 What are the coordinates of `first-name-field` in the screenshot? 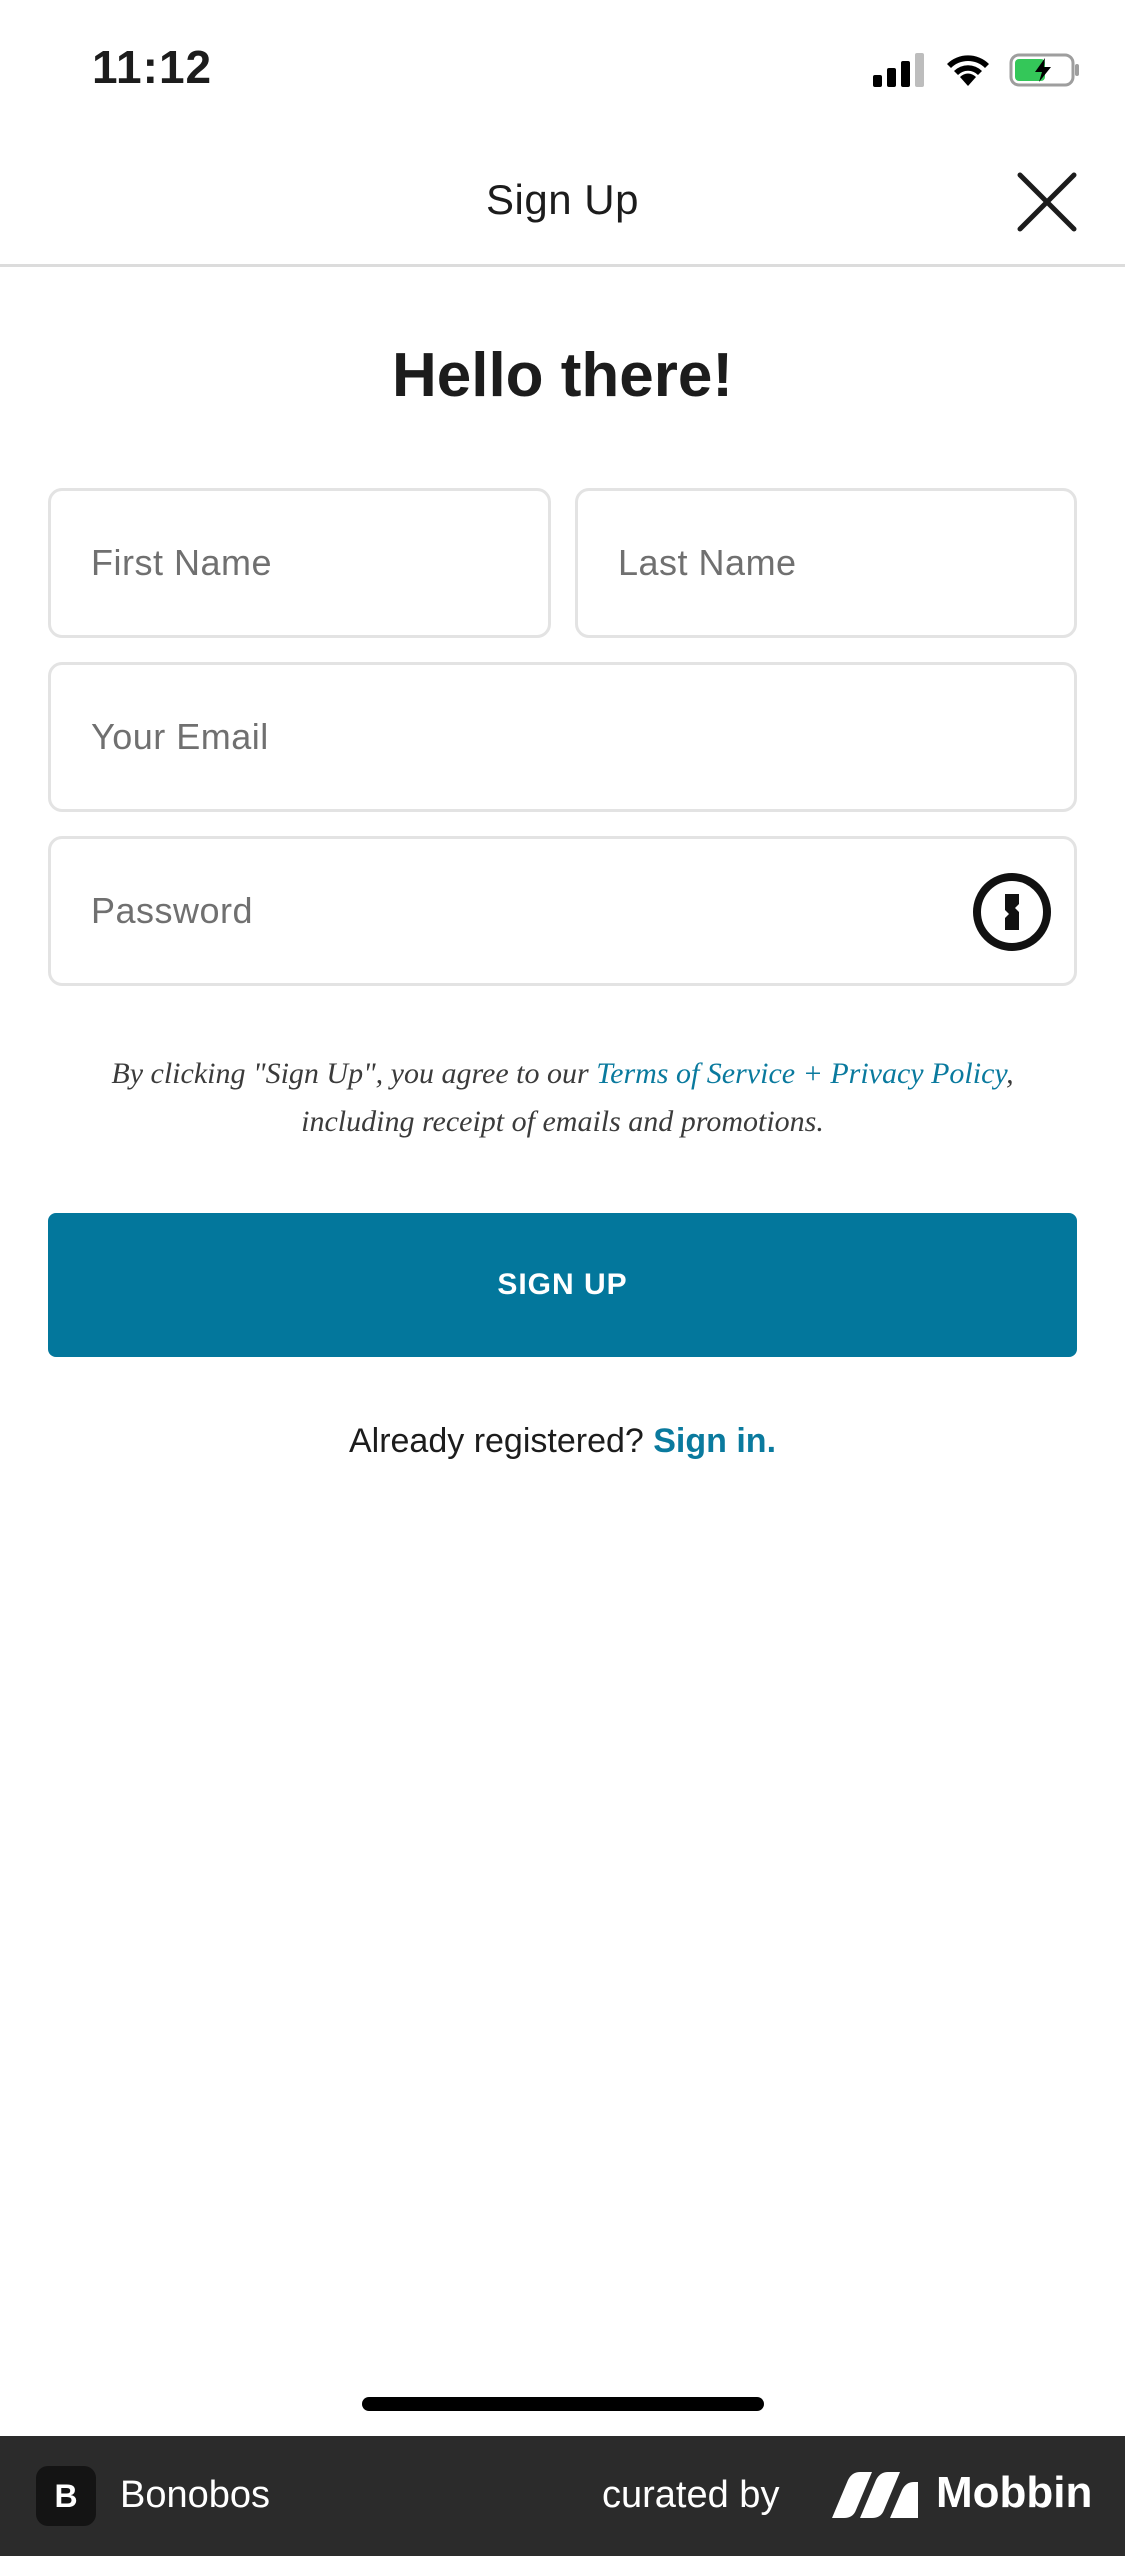 It's located at (299, 563).